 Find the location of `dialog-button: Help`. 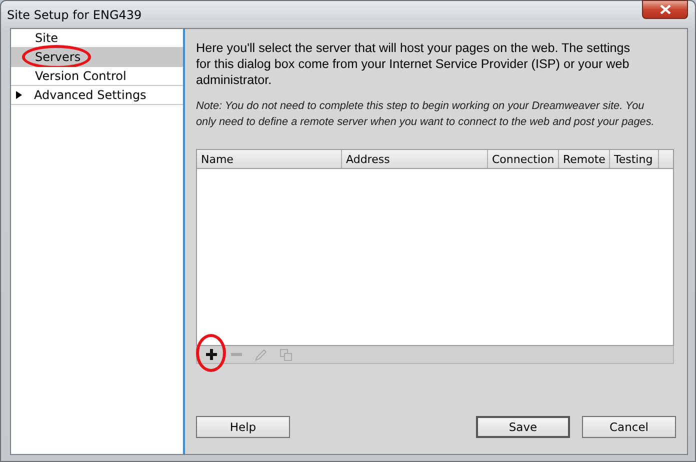

dialog-button: Help is located at coordinates (243, 427).